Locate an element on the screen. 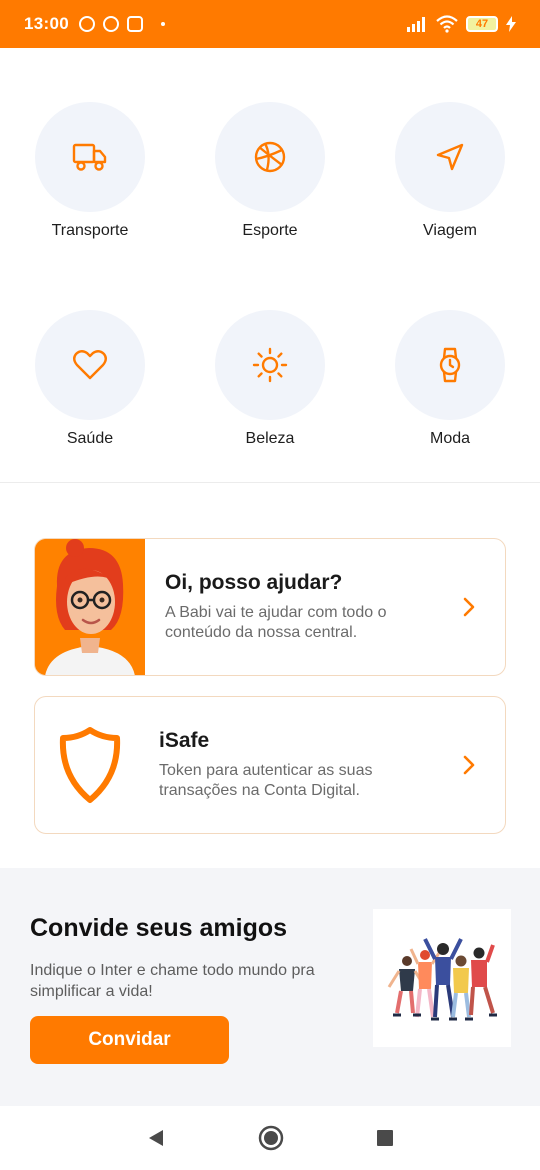 This screenshot has height=1170, width=540. back-button-icon is located at coordinates (156, 1138).